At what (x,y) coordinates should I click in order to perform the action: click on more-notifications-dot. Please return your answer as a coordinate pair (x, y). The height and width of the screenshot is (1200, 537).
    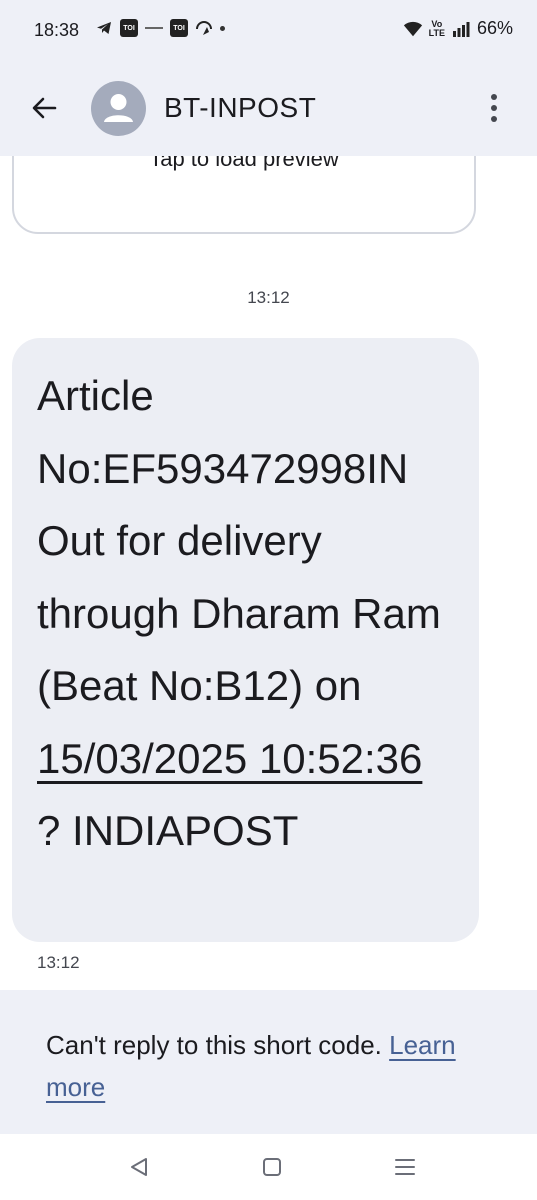
    Looking at the image, I should click on (222, 28).